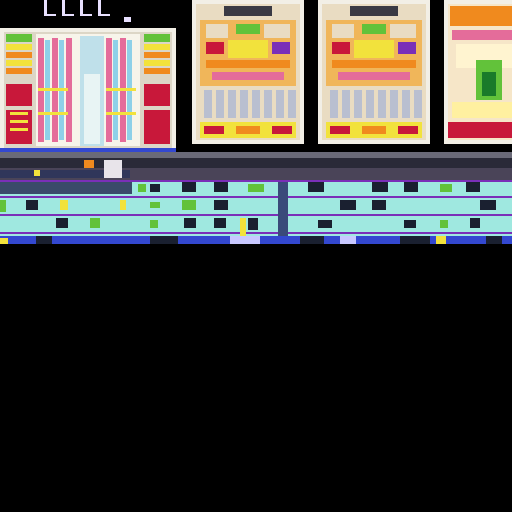 The width and height of the screenshot is (512, 512). I want to click on die-block-right, so click(374, 72).